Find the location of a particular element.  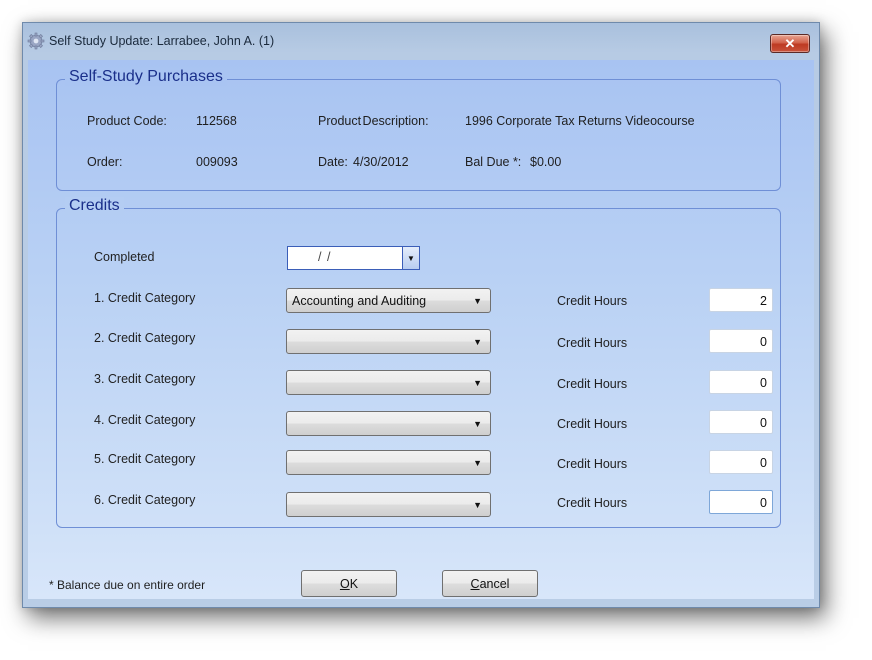

order-value: 009093 is located at coordinates (217, 162).